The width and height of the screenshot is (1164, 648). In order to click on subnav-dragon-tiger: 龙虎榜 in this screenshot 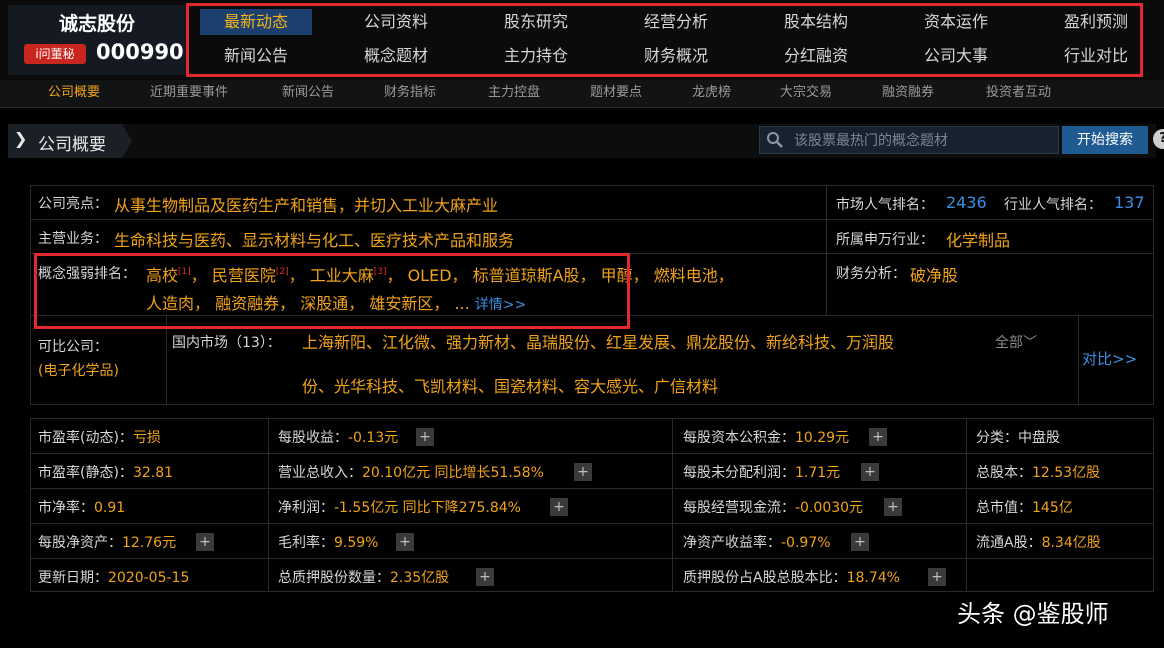, I will do `click(711, 93)`.